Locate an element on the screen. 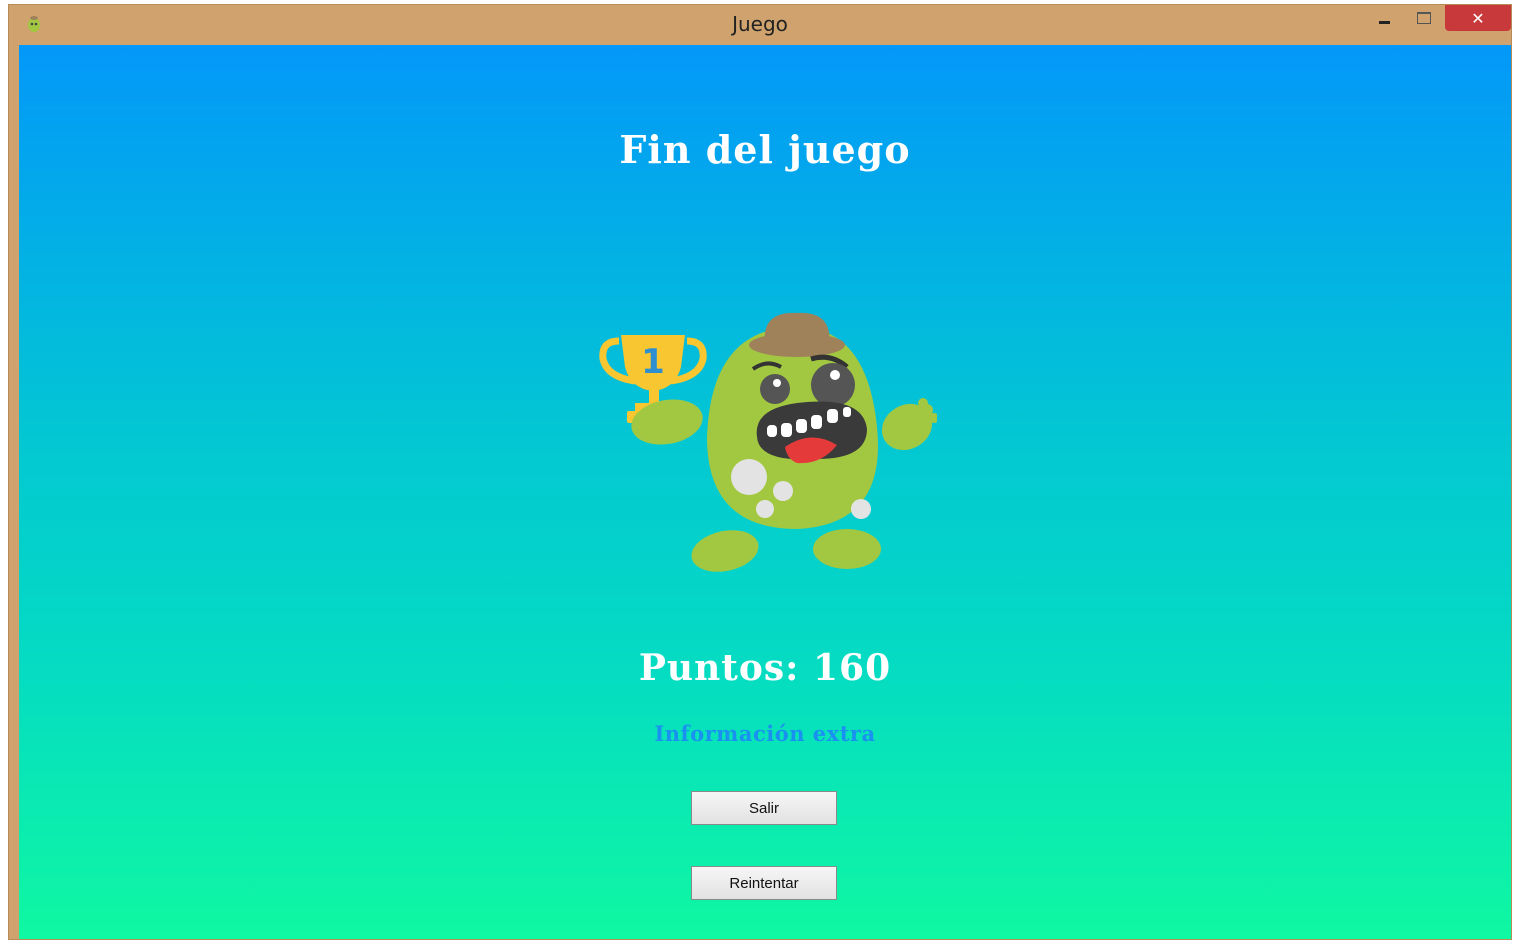 The width and height of the screenshot is (1514, 940). svg-text: 1 is located at coordinates (653, 362).